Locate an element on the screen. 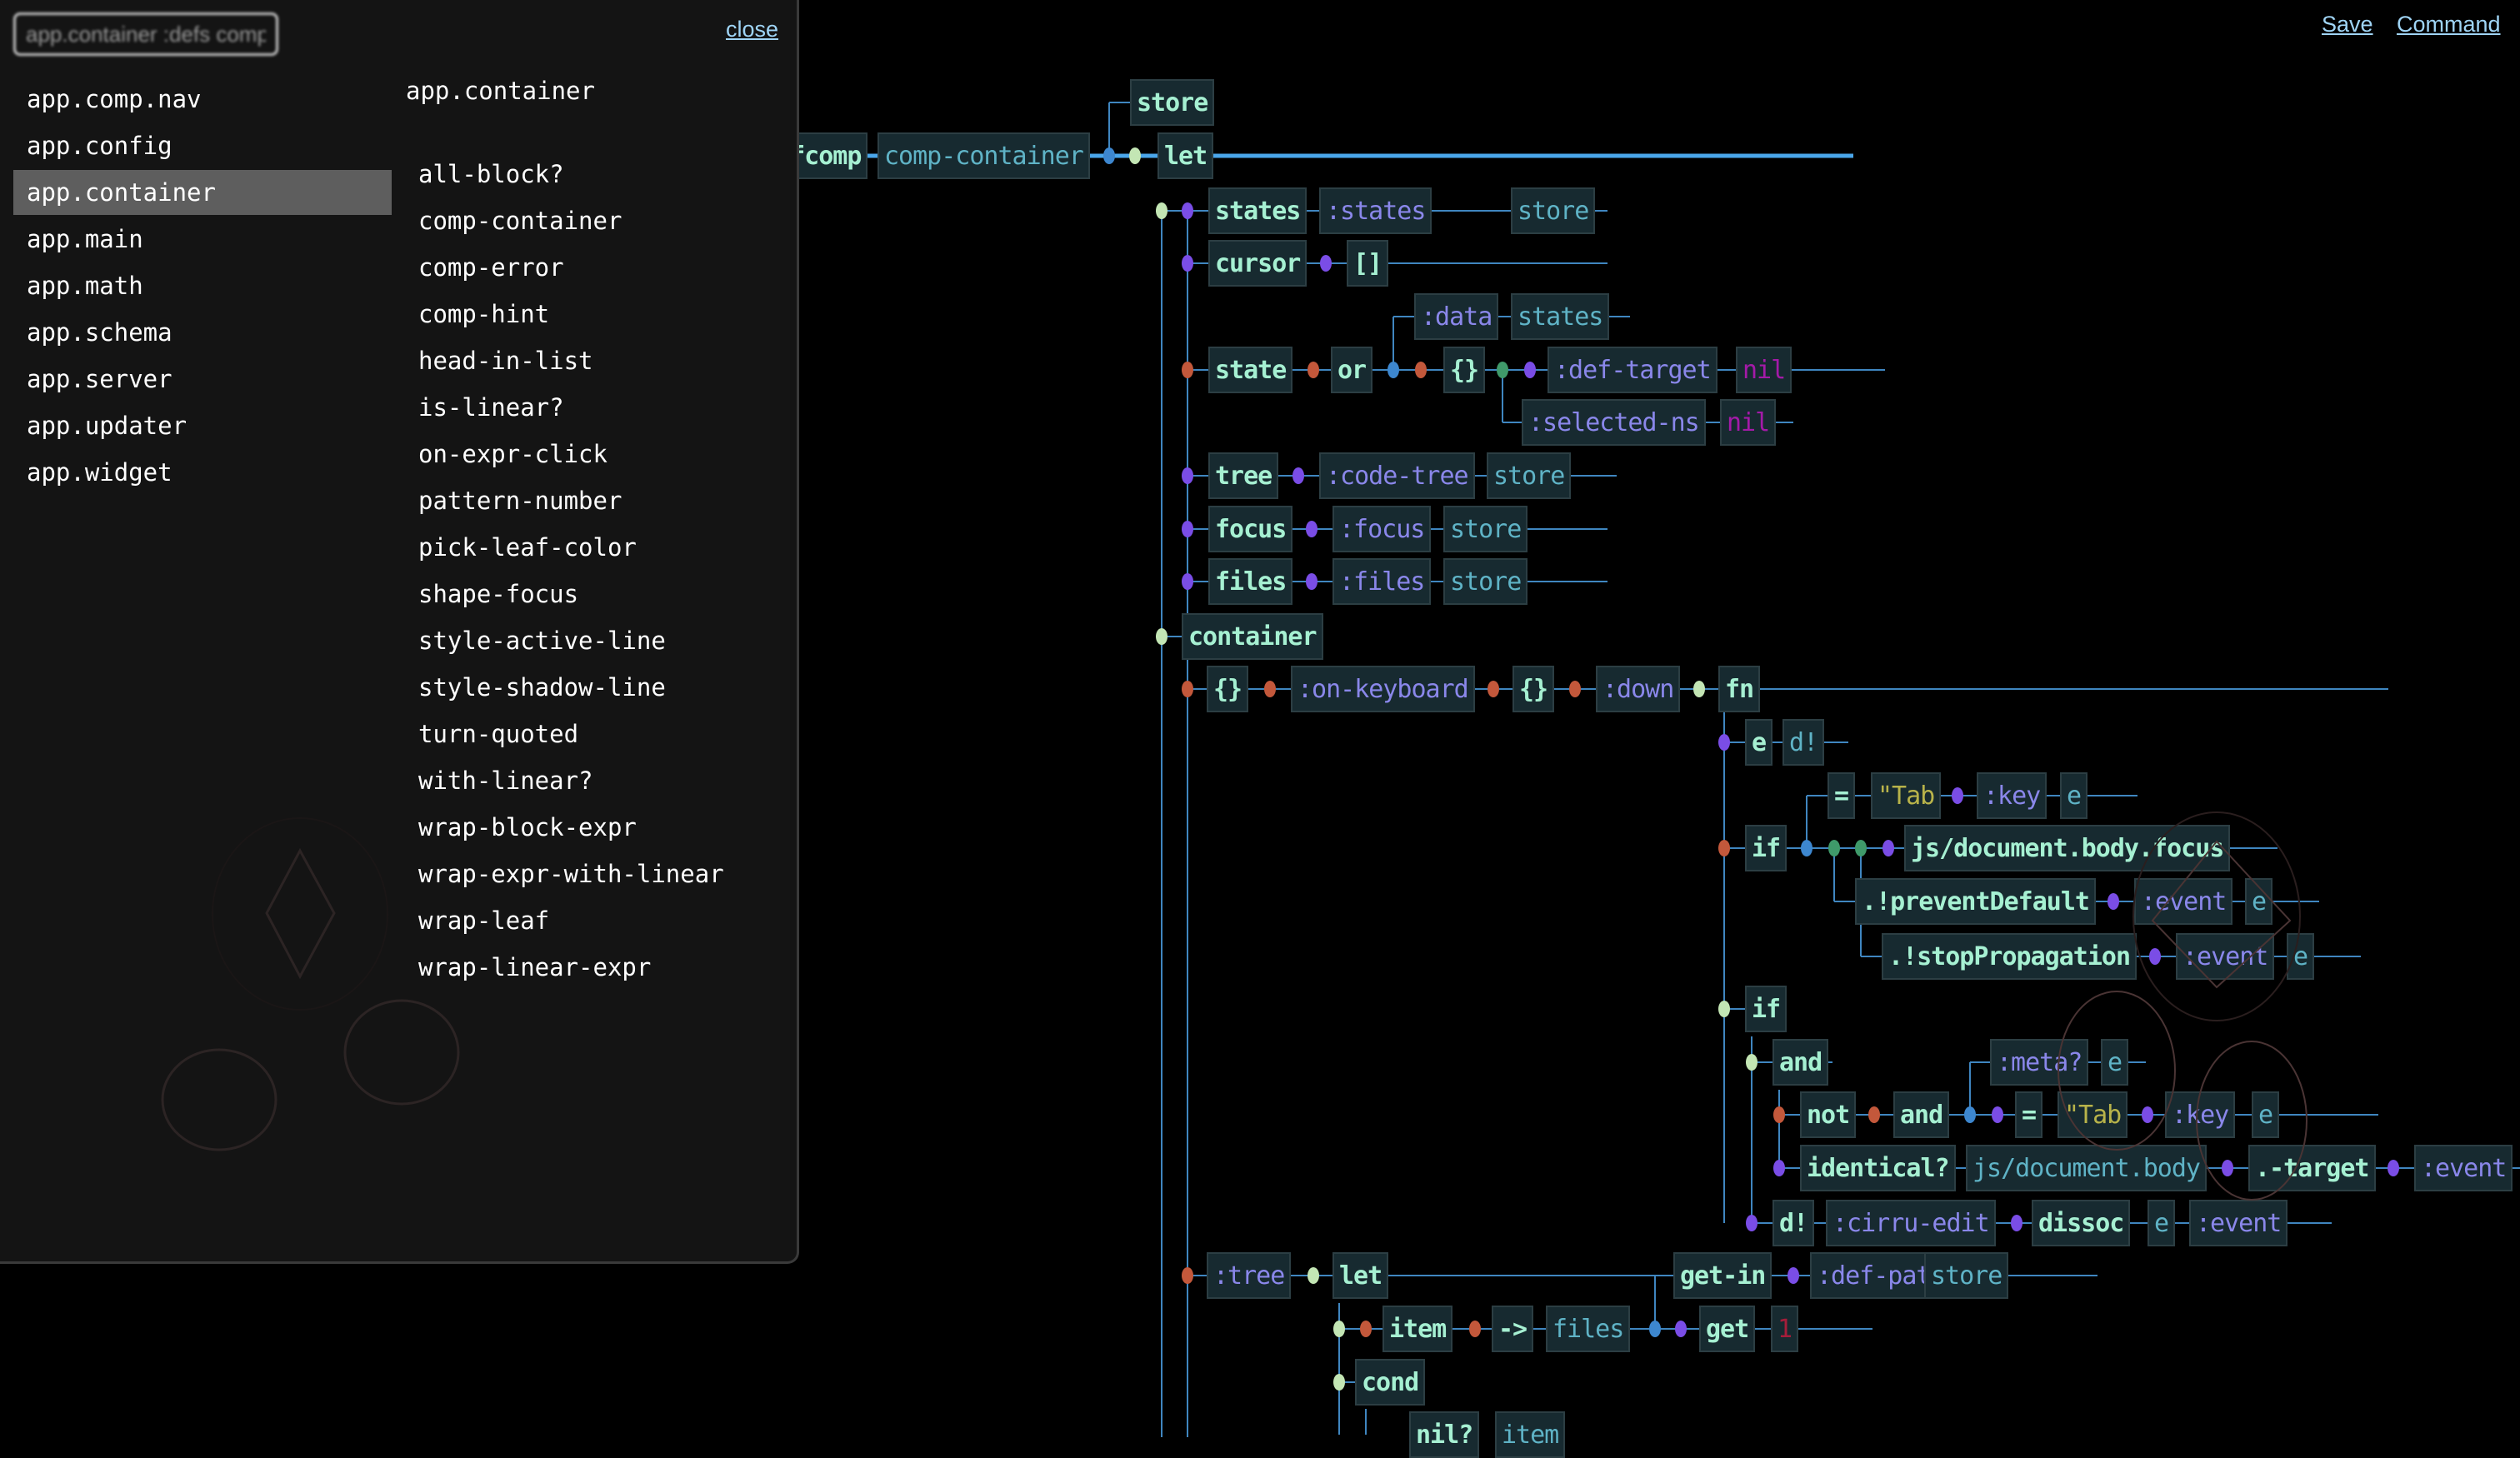 The image size is (2520, 1458). definition-item: wrap-leaf is located at coordinates (483, 920).